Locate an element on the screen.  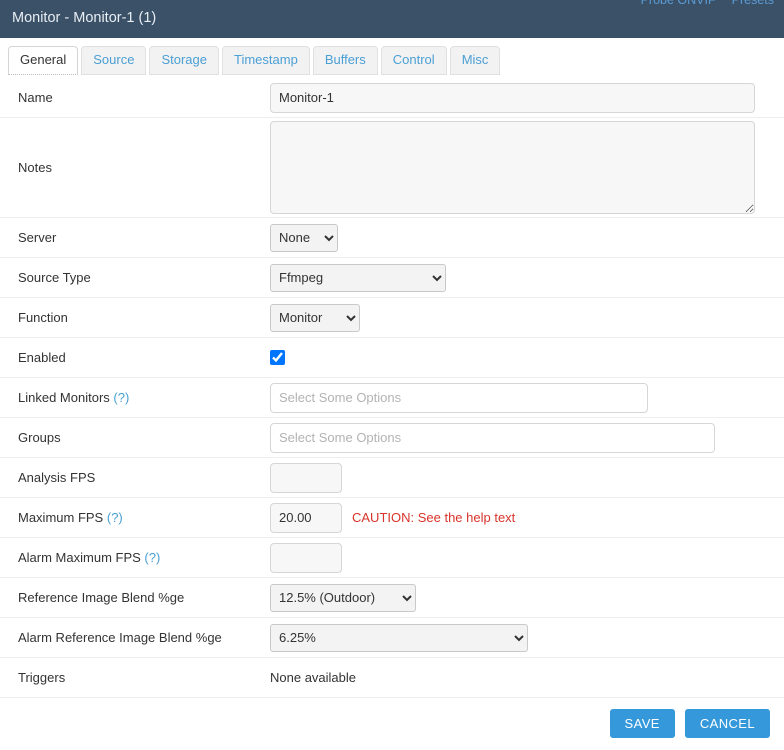
dialog-footer: SAVE CANCEL is located at coordinates (689, 723).